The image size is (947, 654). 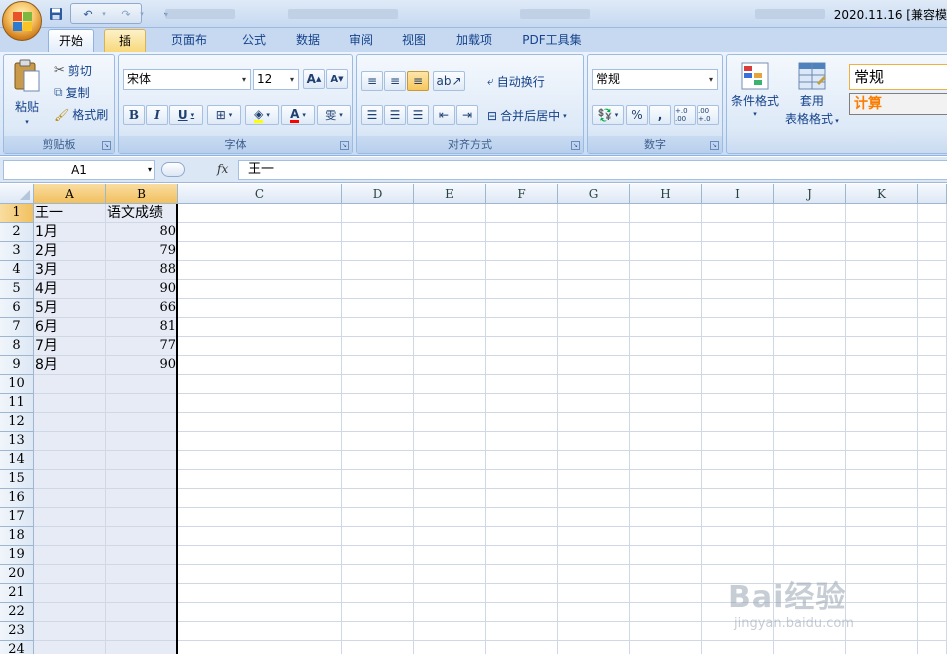 I want to click on phonetic-button: 雯 ▾, so click(x=334, y=115).